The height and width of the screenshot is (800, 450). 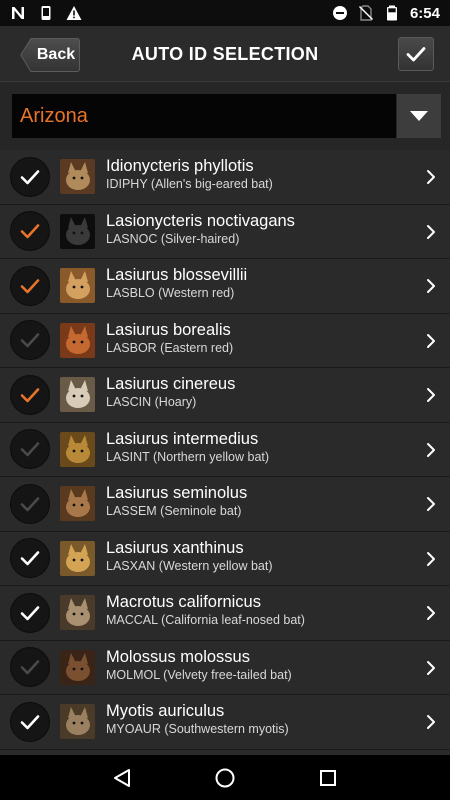 What do you see at coordinates (151, 402) in the screenshot?
I see `species-code: LASCIN (Hoary)` at bounding box center [151, 402].